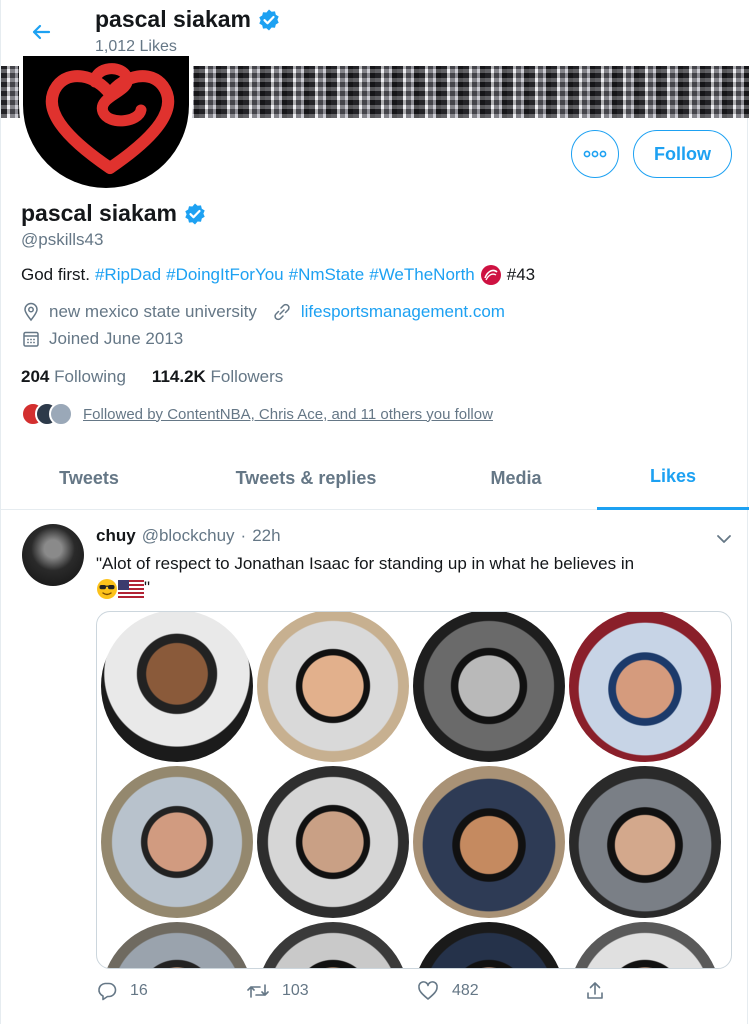 The height and width of the screenshot is (1024, 750). I want to click on like-icon, so click(428, 990).